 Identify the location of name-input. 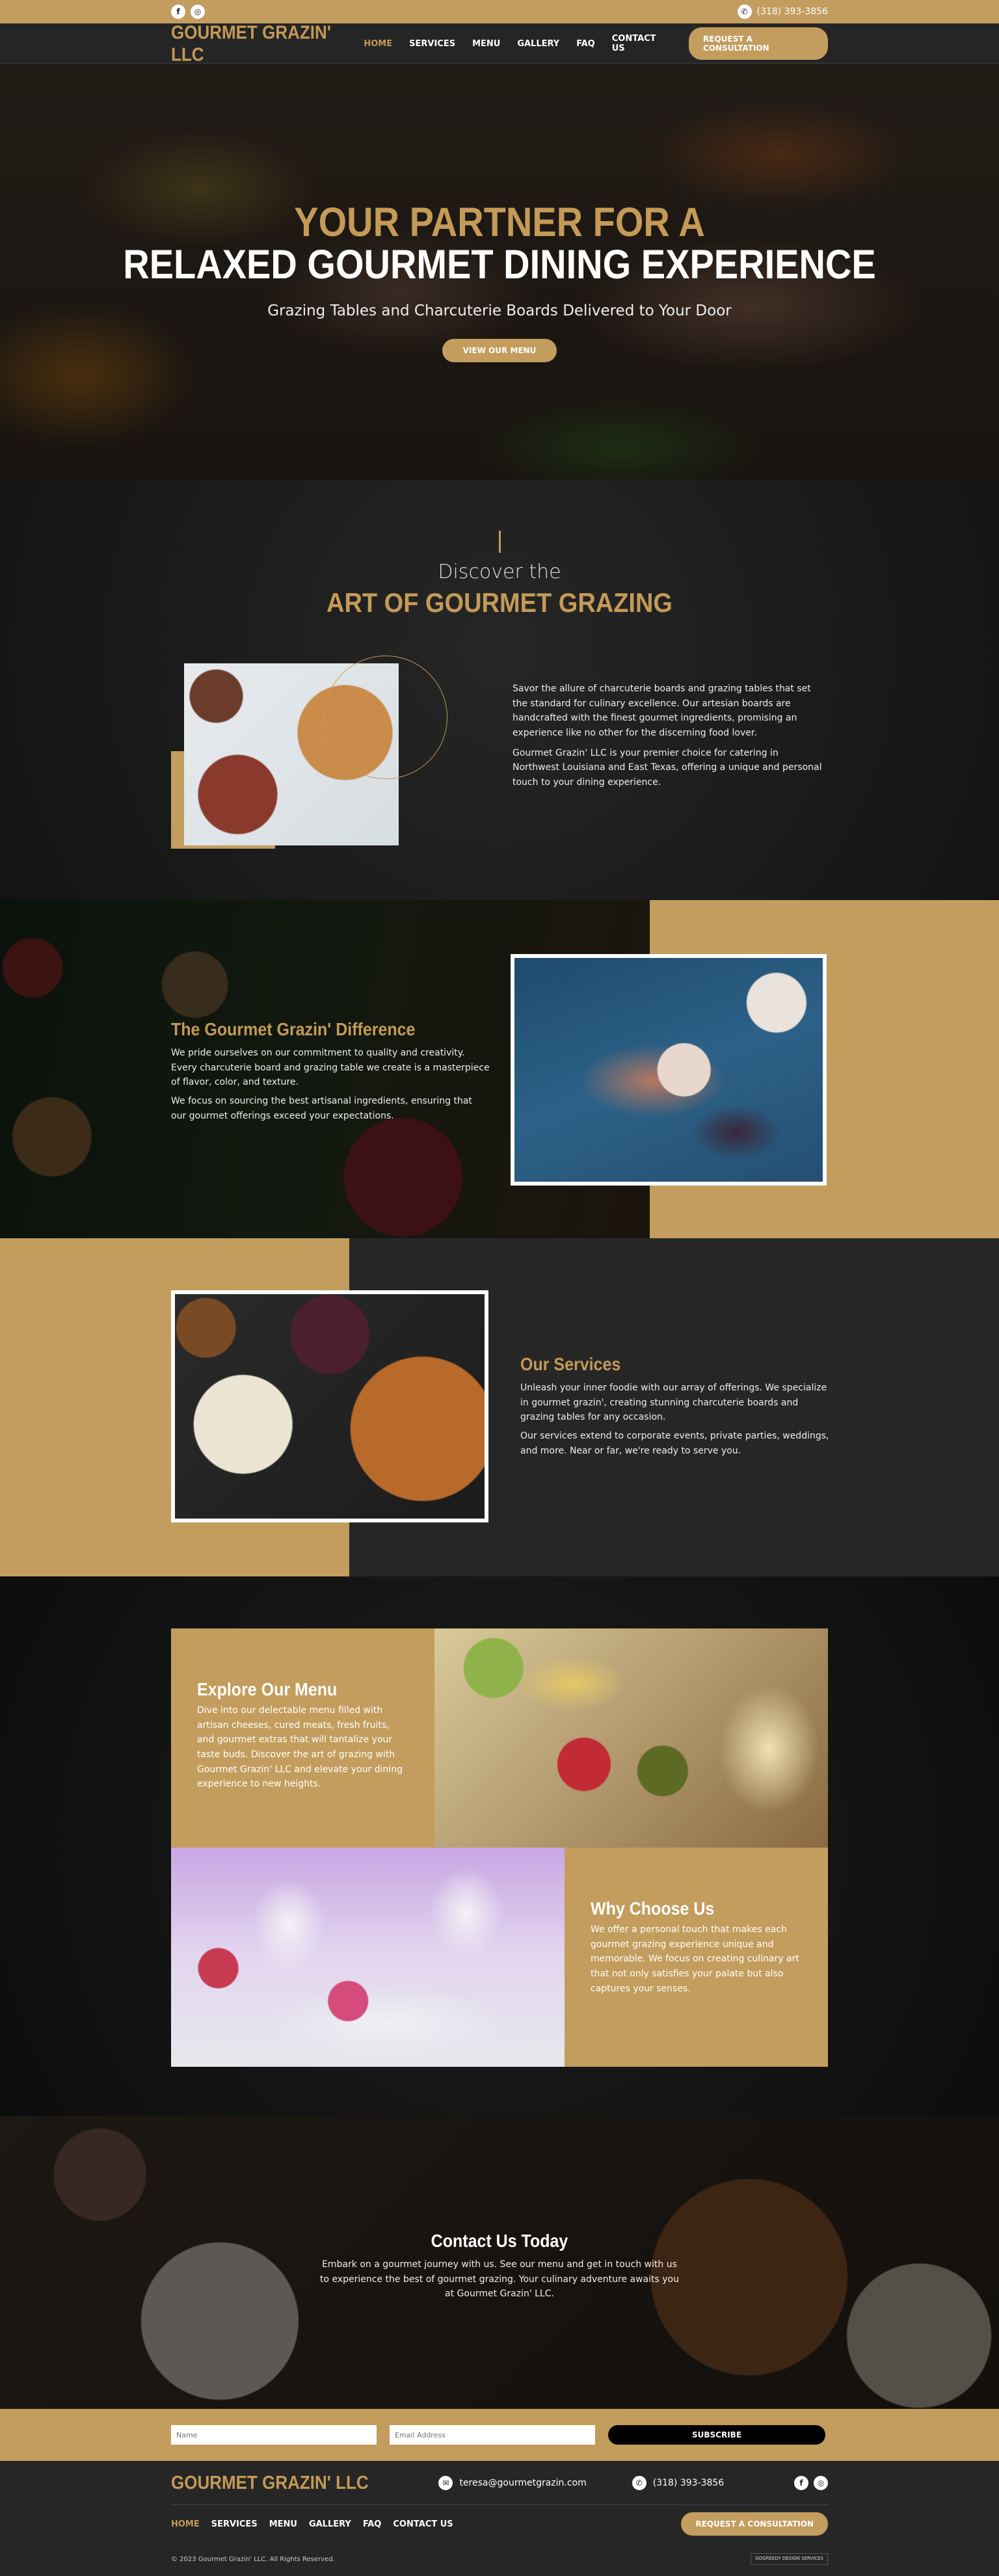
(274, 2435).